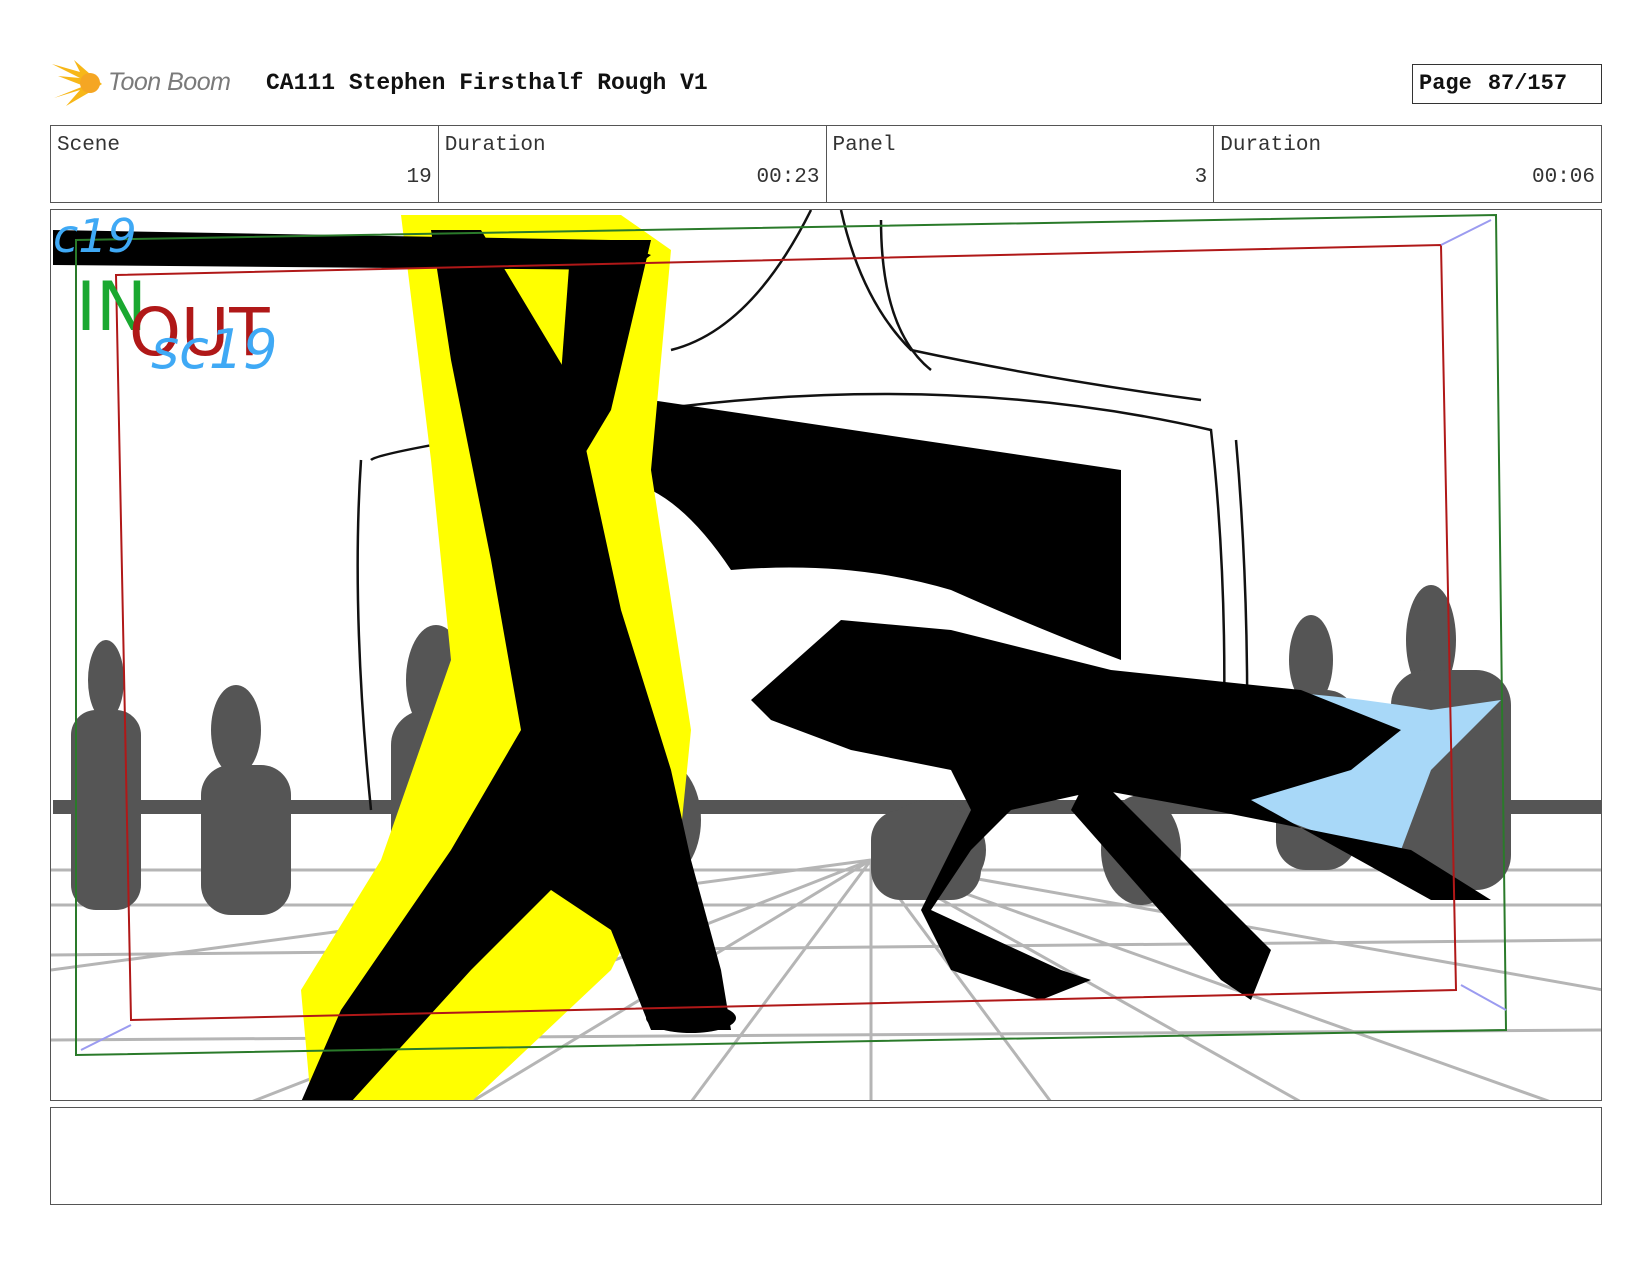 This screenshot has width=1650, height=1275. What do you see at coordinates (1201, 177) in the screenshot?
I see `panel-value: 3` at bounding box center [1201, 177].